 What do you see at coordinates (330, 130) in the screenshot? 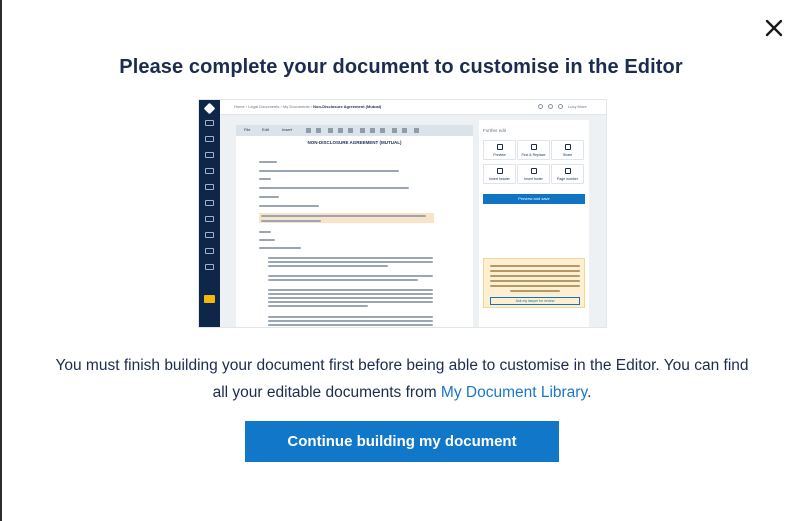
I see `bold-icon` at bounding box center [330, 130].